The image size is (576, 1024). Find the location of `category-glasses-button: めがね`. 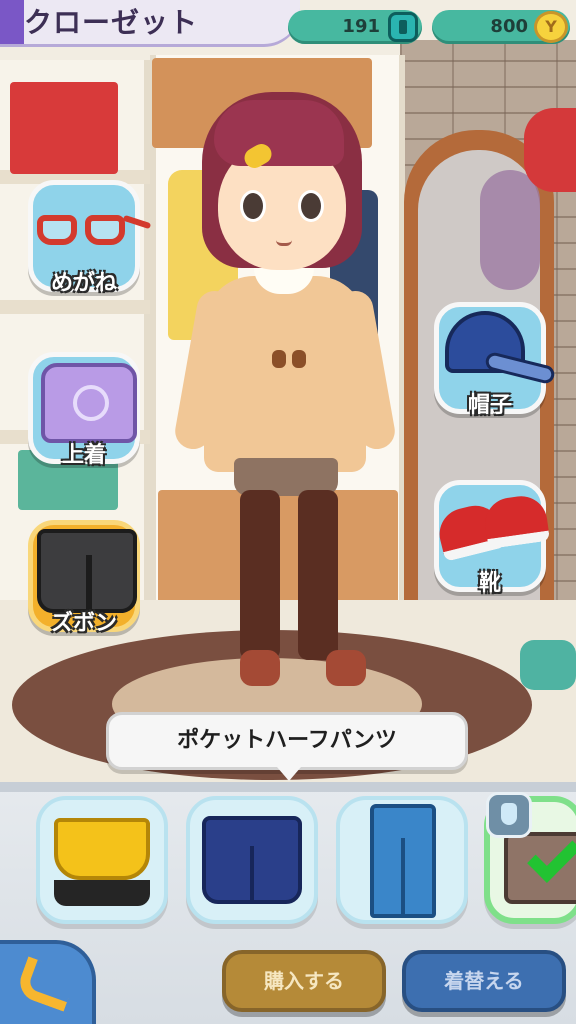

category-glasses-button: めがね is located at coordinates (90, 238).